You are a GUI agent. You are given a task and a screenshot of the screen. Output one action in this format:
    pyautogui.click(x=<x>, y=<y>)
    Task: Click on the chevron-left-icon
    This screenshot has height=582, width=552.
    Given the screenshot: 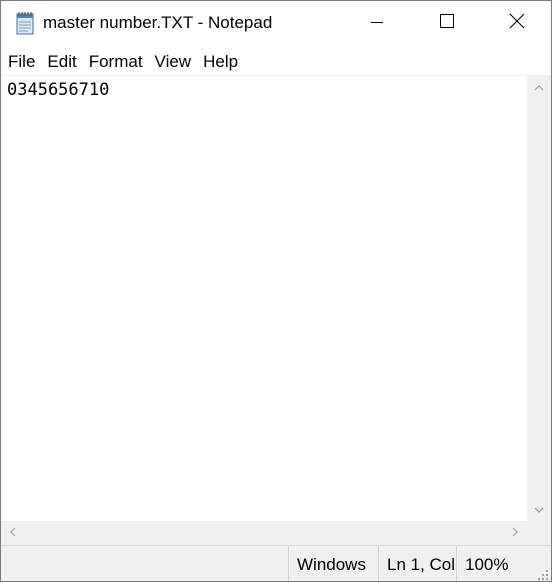 What is the action you would take?
    pyautogui.click(x=13, y=533)
    